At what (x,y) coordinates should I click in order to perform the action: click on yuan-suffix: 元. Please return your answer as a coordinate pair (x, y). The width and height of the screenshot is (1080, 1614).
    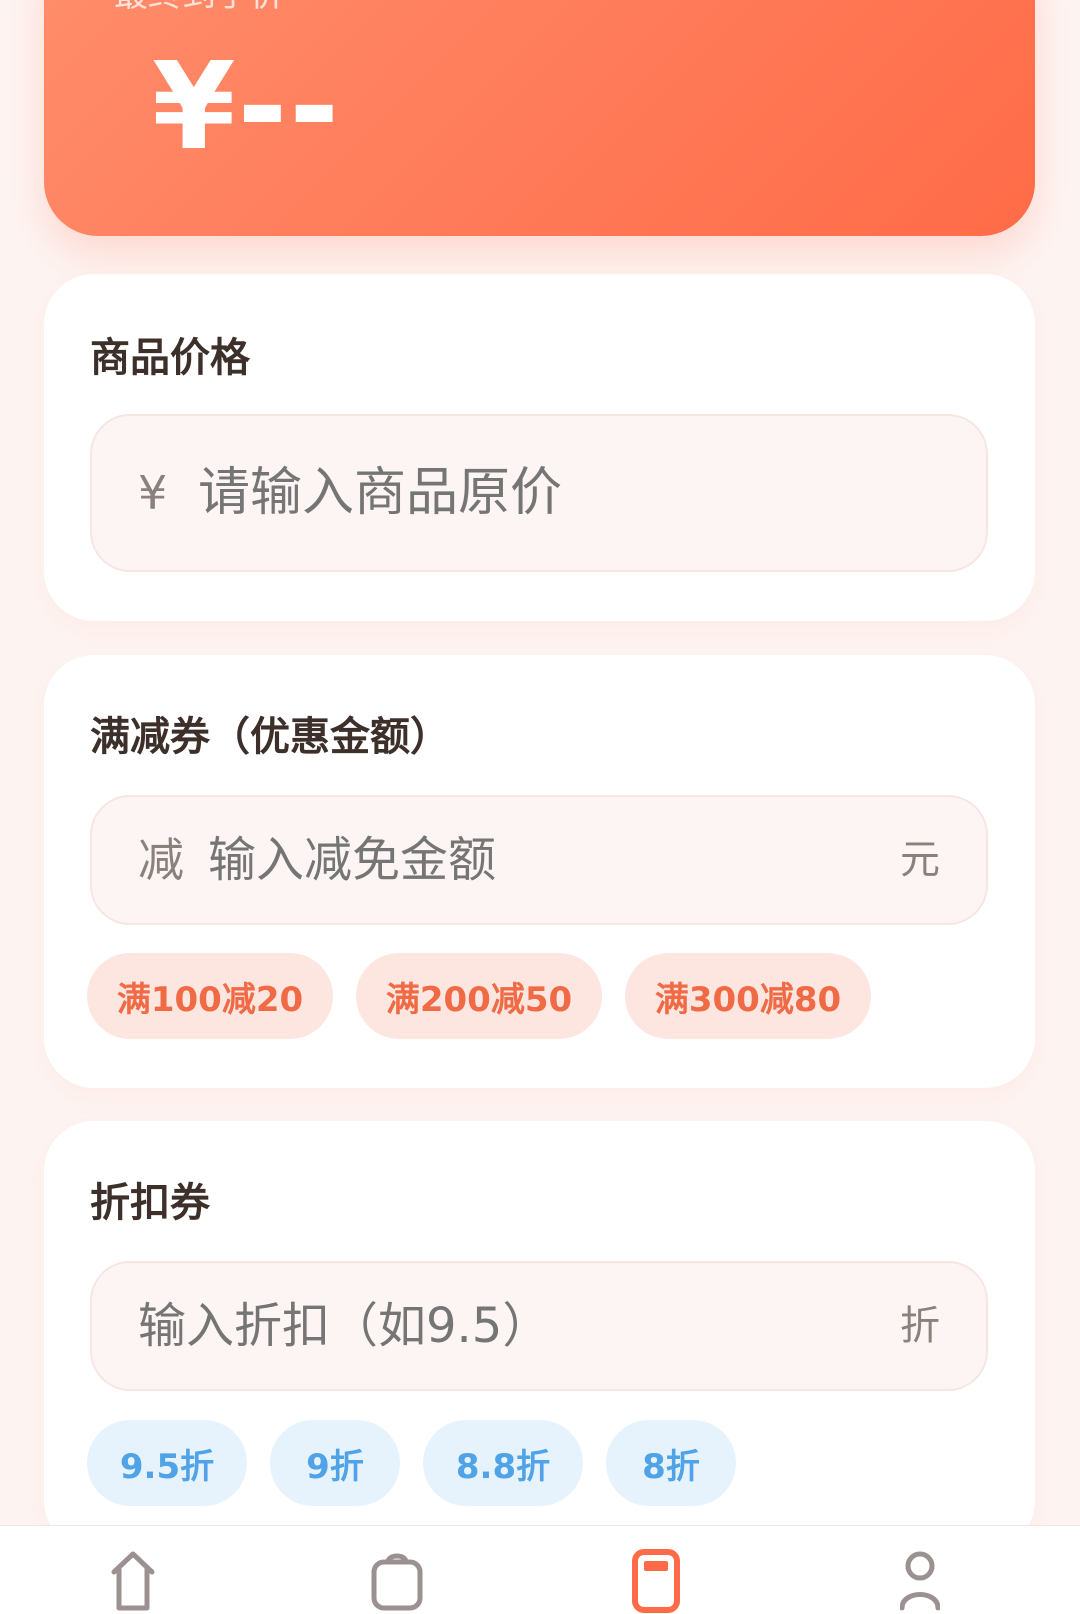
    Looking at the image, I should click on (920, 860).